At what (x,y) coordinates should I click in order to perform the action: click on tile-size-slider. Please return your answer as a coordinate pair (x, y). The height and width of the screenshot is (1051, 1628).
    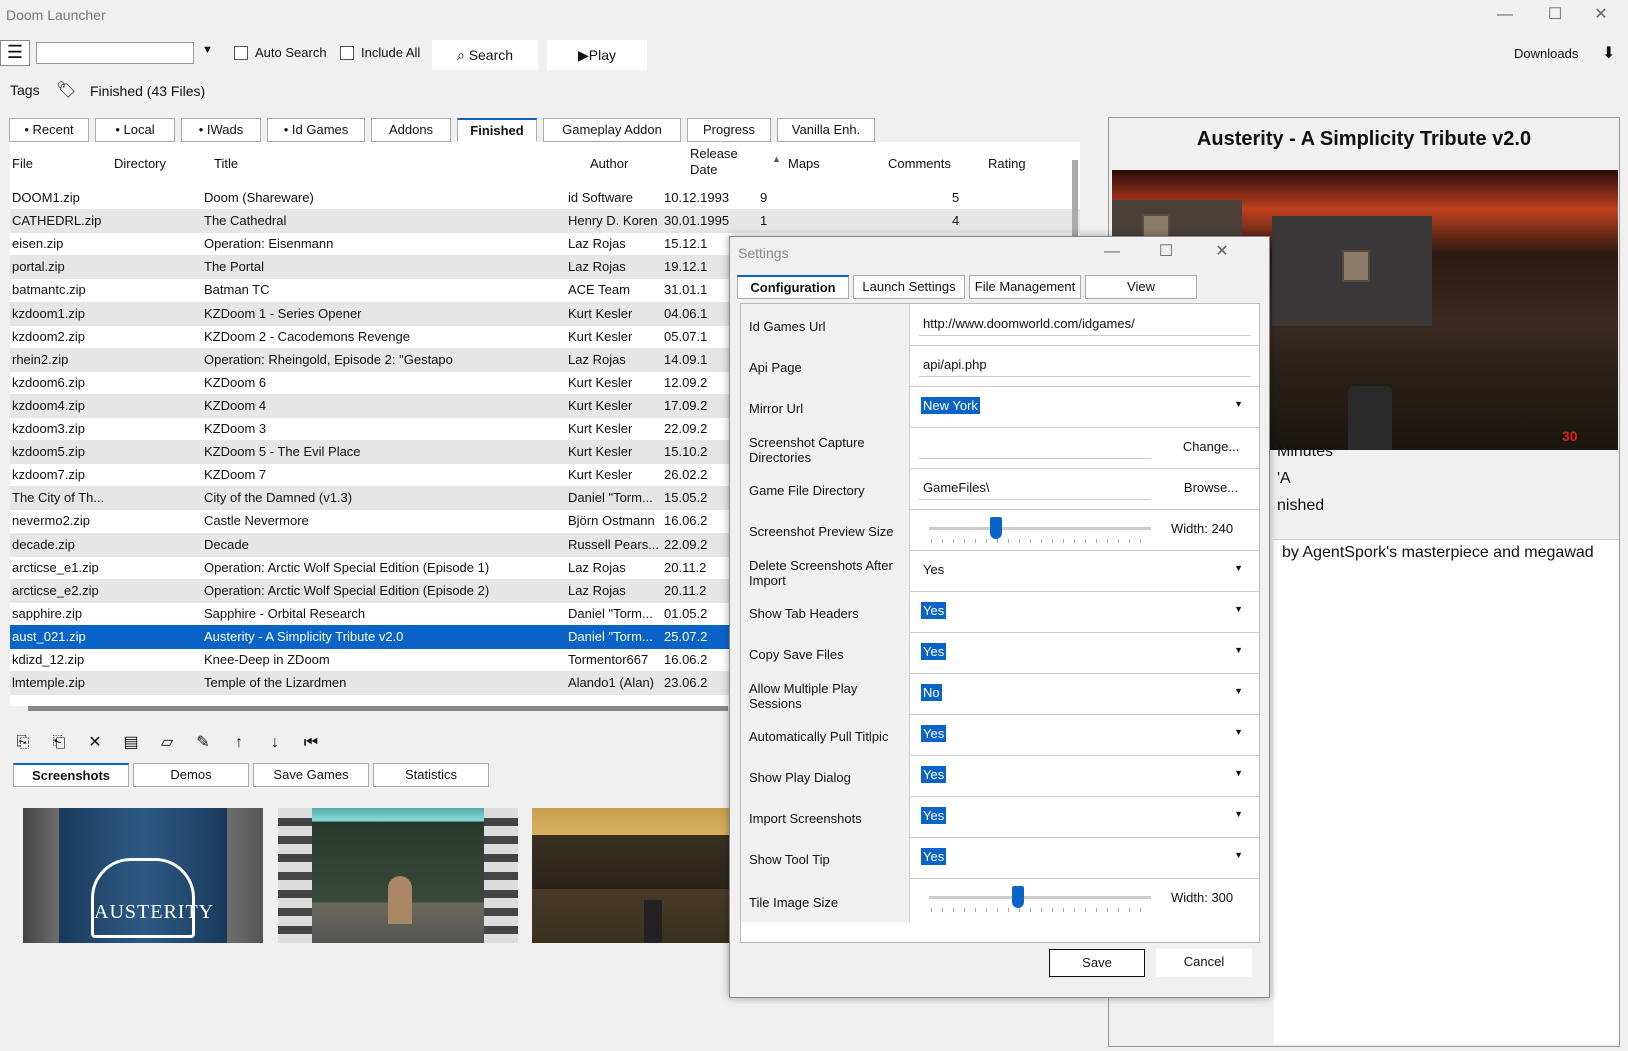
    Looking at the image, I should click on (1040, 897).